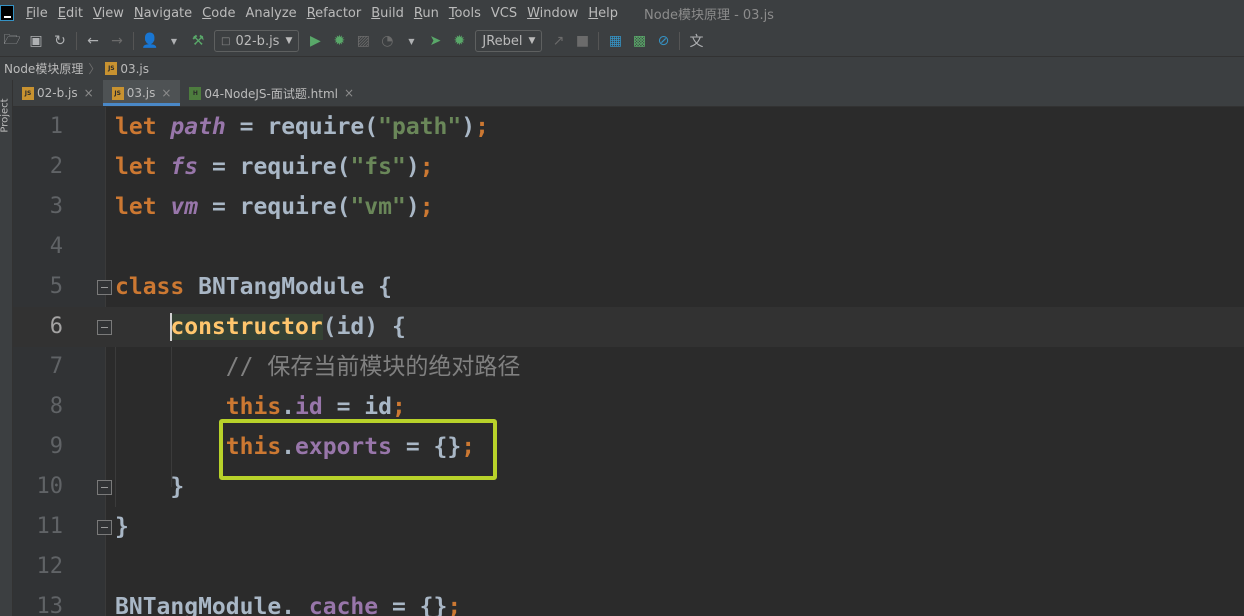 Image resolution: width=1244 pixels, height=616 pixels. What do you see at coordinates (149, 41) in the screenshot?
I see `user-icon: 👤` at bounding box center [149, 41].